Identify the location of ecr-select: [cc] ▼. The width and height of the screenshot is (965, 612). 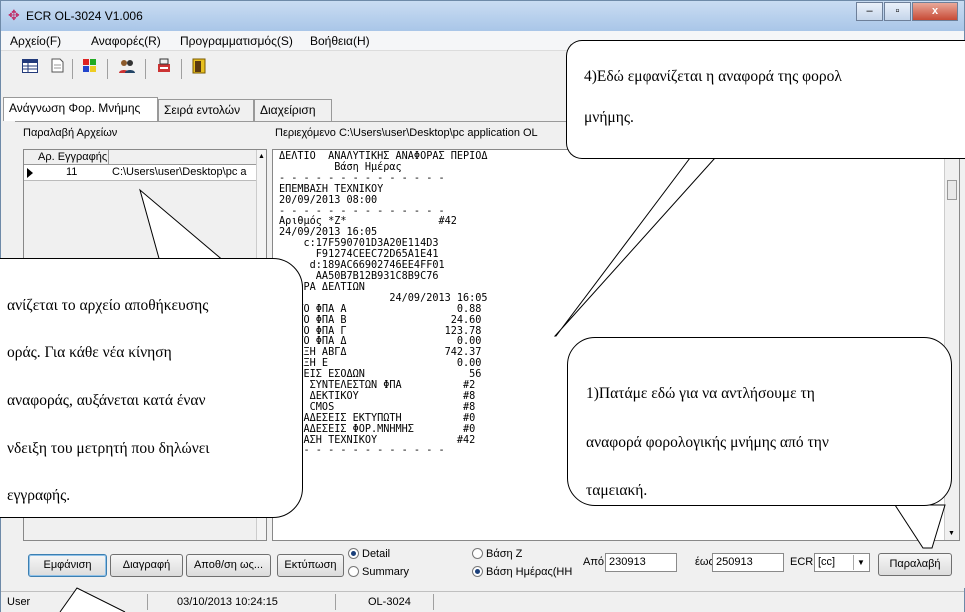
(842, 562).